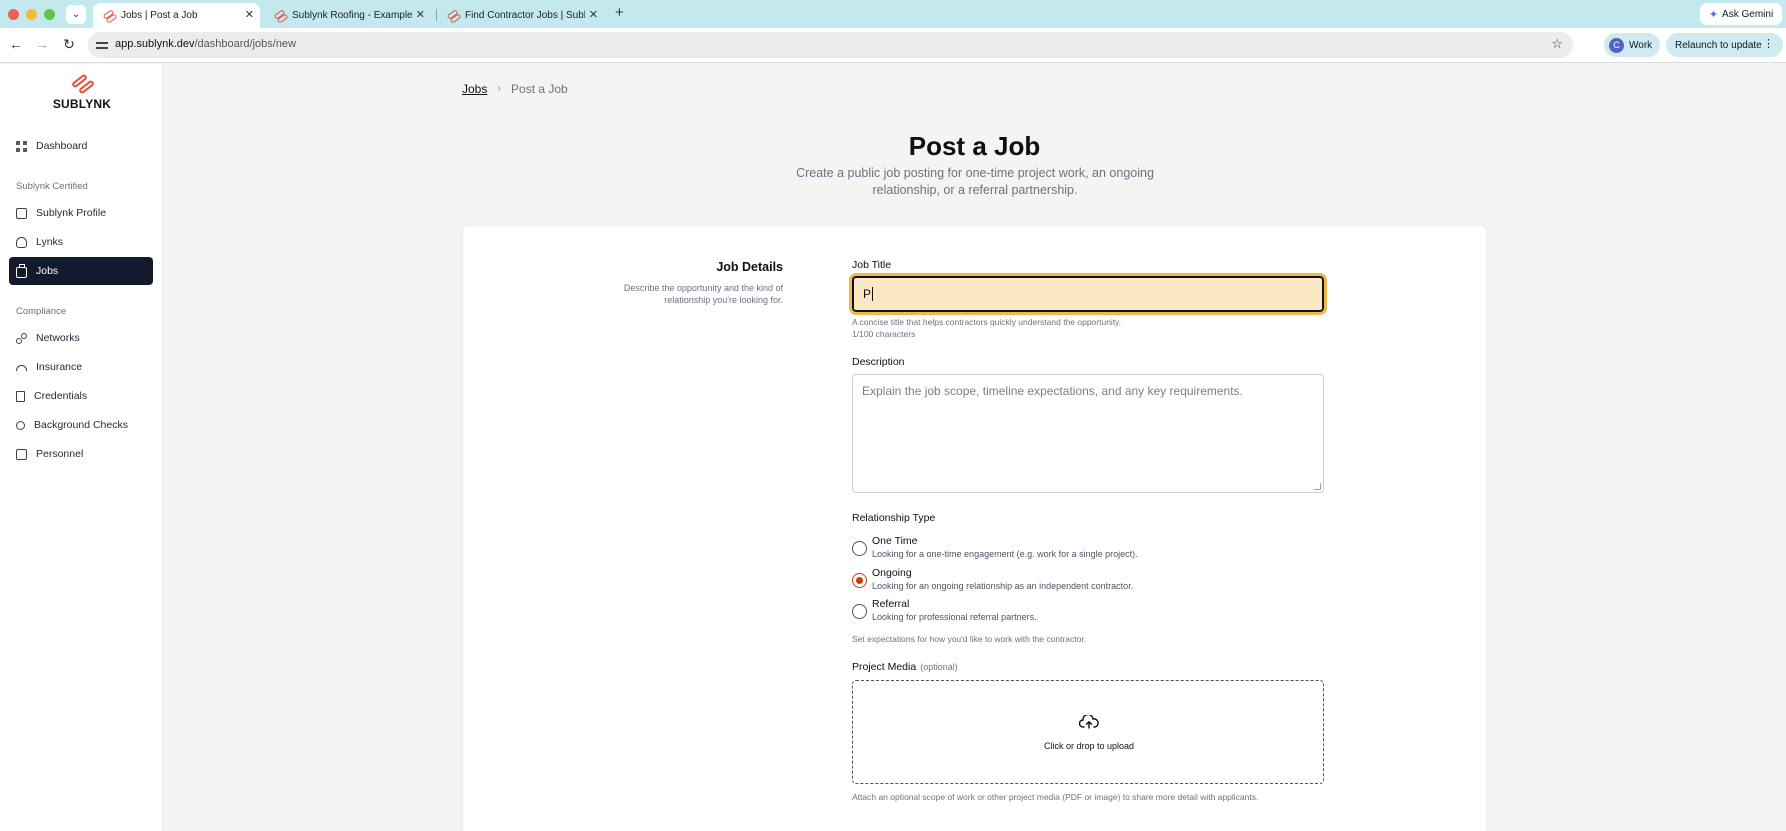 The height and width of the screenshot is (831, 1786). I want to click on sidebar-item-personnel: Personnel, so click(81, 454).